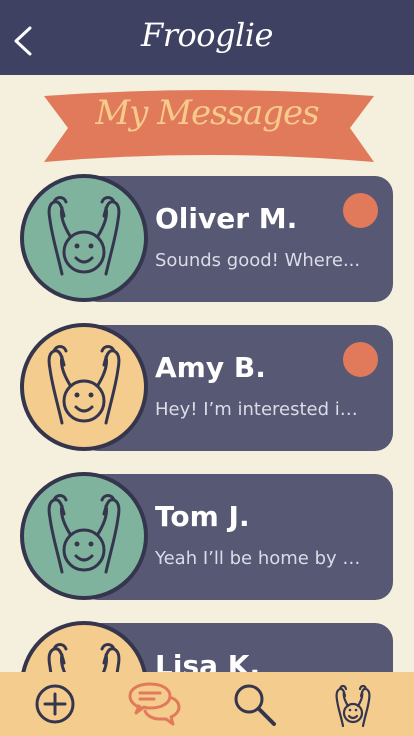 The image size is (414, 736). I want to click on profile-button, so click(353, 704).